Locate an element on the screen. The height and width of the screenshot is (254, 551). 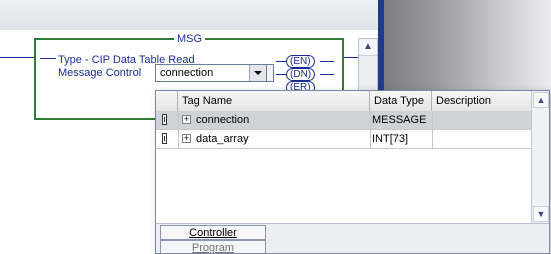
message-config-ellipsis-button is located at coordinates (270, 73).